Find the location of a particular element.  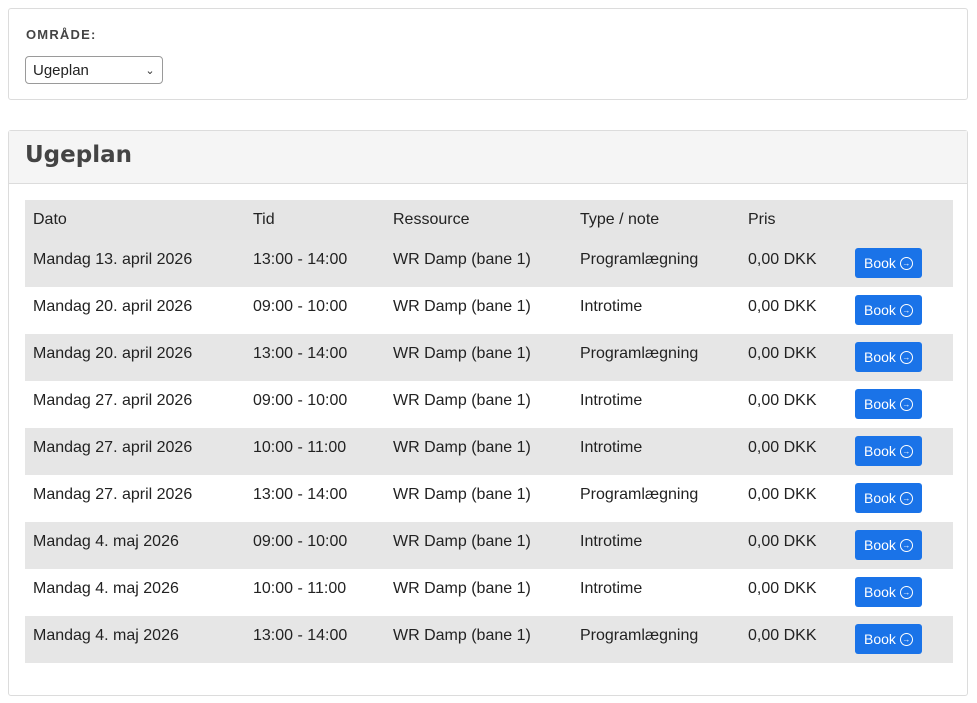

date-cell: Mandag 13. april 2026 is located at coordinates (135, 263).